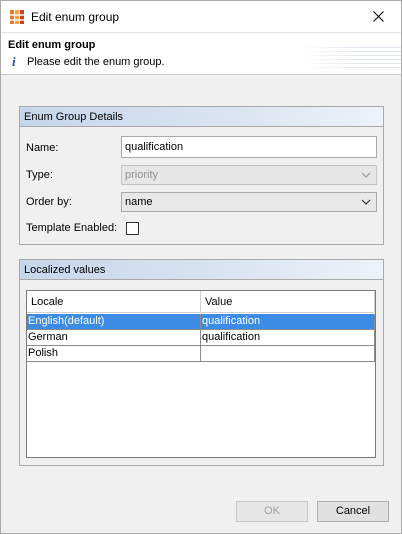  I want to click on table-row: German qualification, so click(201, 338).